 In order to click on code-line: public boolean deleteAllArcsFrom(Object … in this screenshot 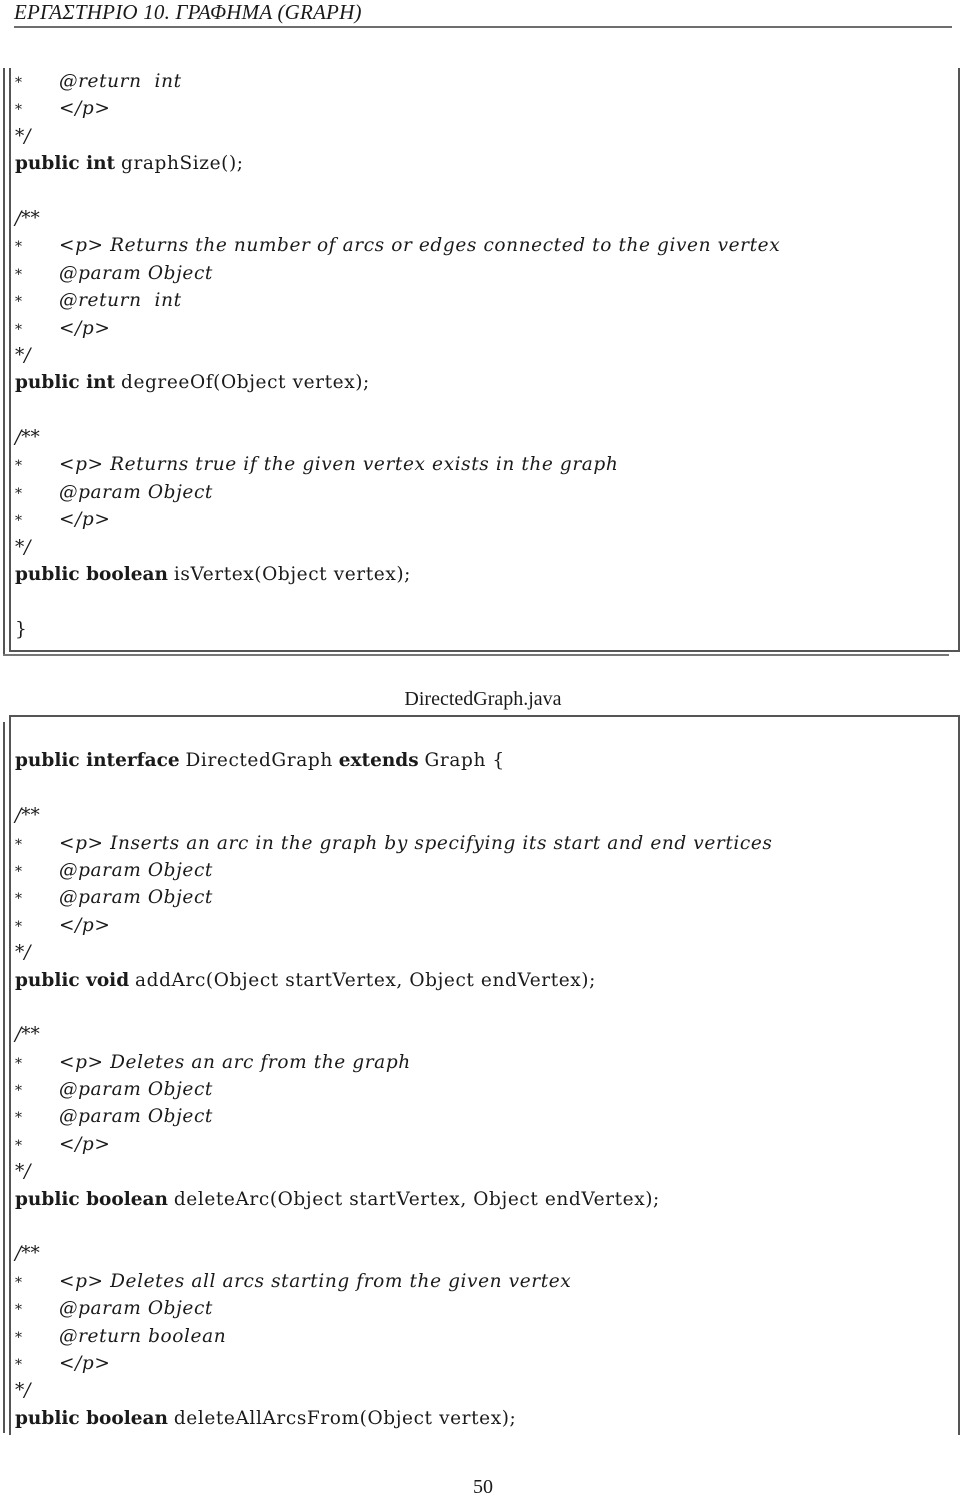, I will do `click(394, 1418)`.